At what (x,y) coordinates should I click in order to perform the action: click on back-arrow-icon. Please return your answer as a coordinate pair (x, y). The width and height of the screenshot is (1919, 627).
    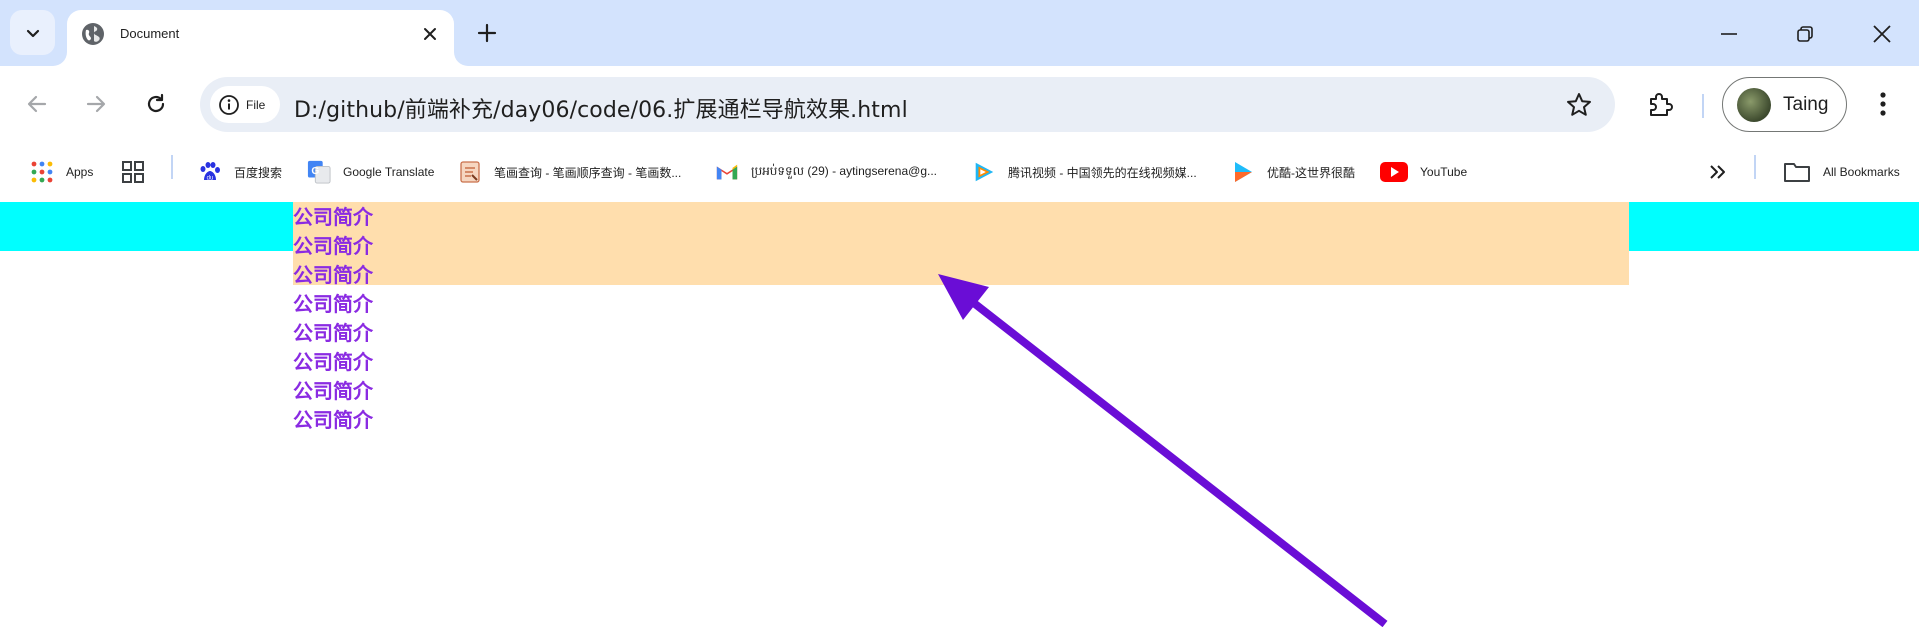
    Looking at the image, I should click on (37, 104).